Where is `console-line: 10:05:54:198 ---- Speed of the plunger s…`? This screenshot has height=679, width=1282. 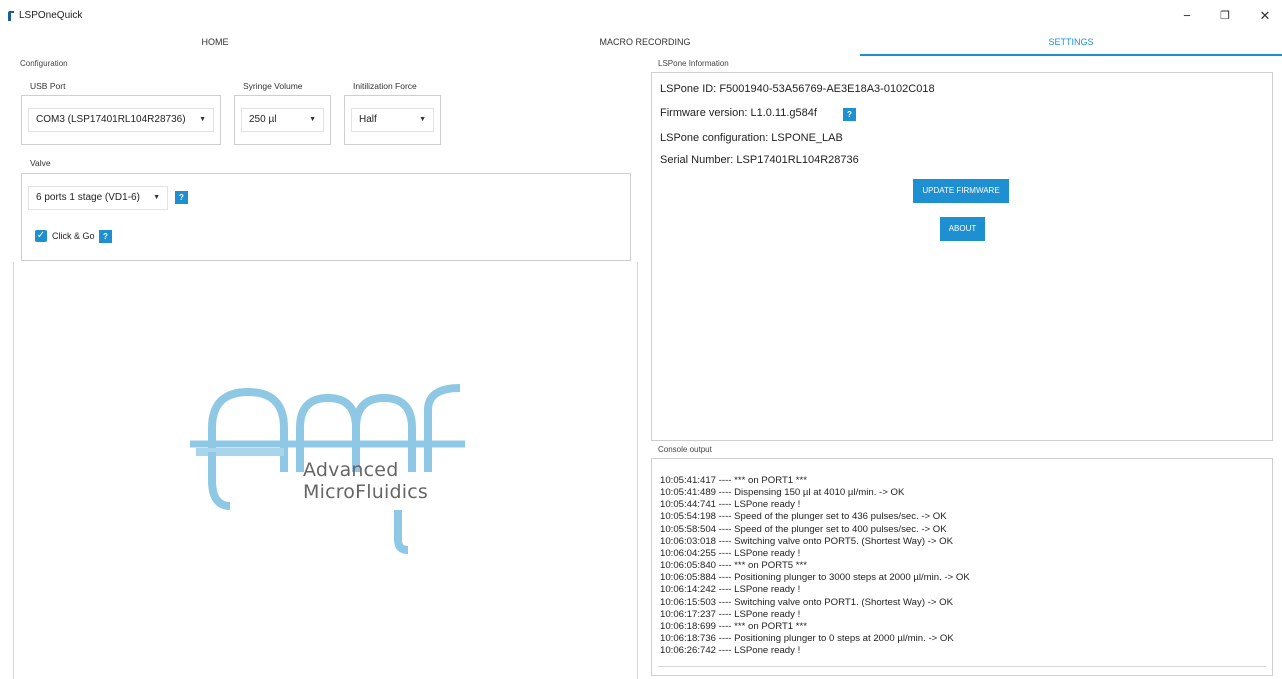
console-line: 10:05:54:198 ---- Speed of the plunger s… is located at coordinates (803, 517).